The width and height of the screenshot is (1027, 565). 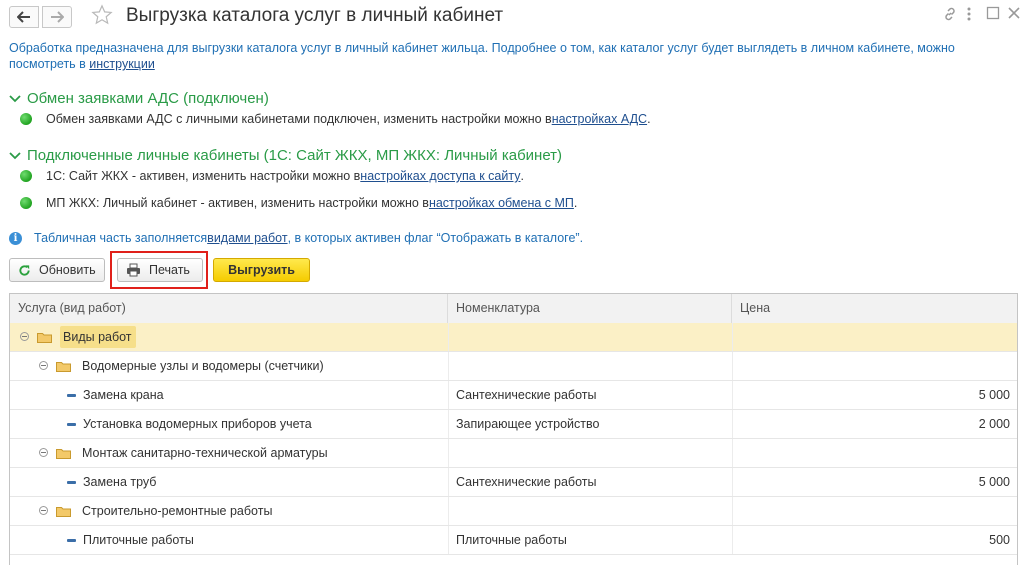 What do you see at coordinates (121, 238) in the screenshot?
I see `info-text: Табличная часть заполняется` at bounding box center [121, 238].